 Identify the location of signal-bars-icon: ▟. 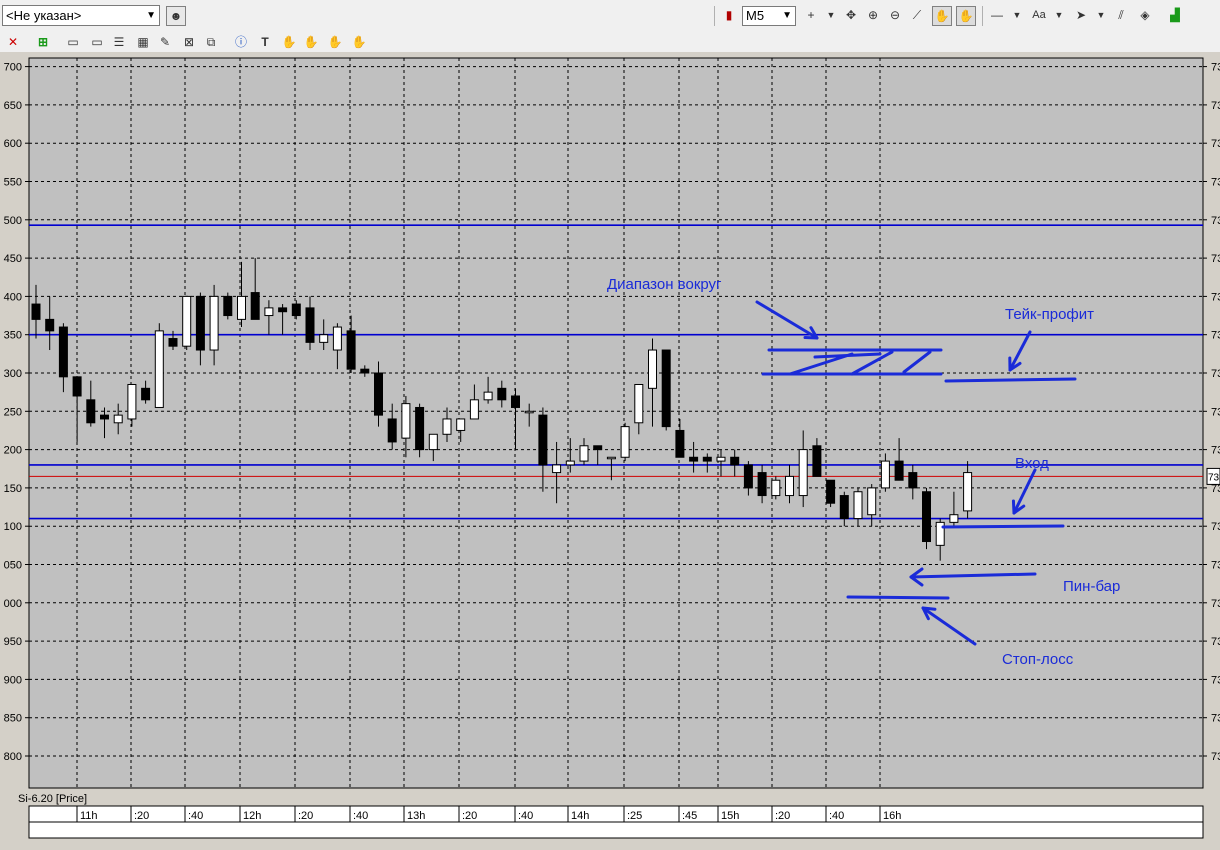
(1175, 15).